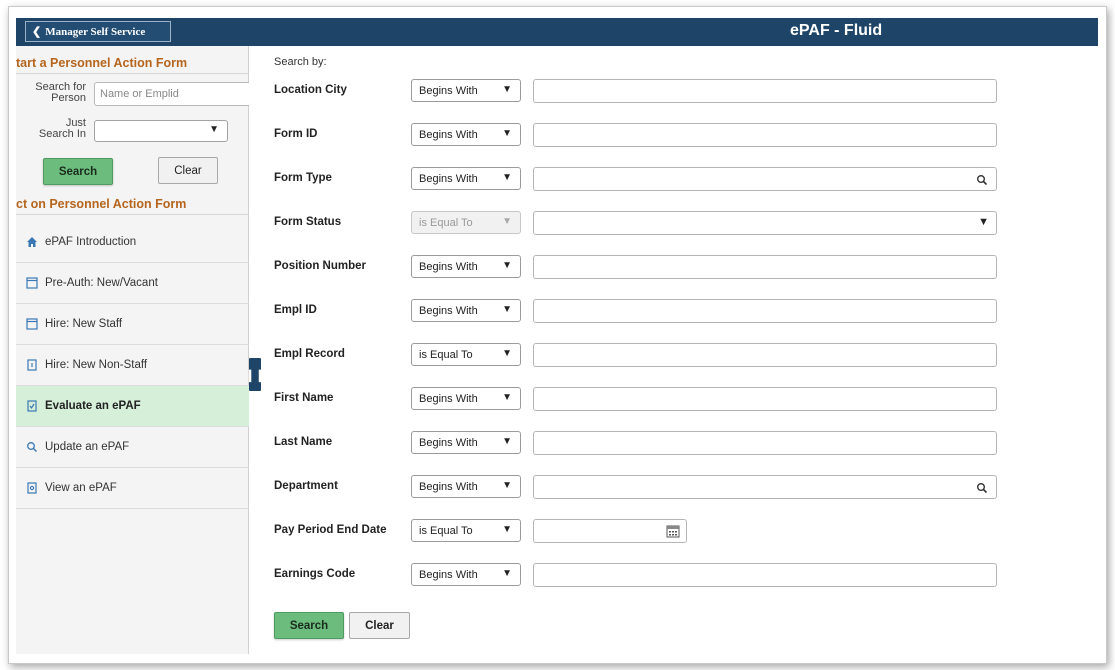 The width and height of the screenshot is (1115, 670). Describe the element at coordinates (132, 324) in the screenshot. I see `nav-item-hire-new-staff: Hire: New Staff` at that location.